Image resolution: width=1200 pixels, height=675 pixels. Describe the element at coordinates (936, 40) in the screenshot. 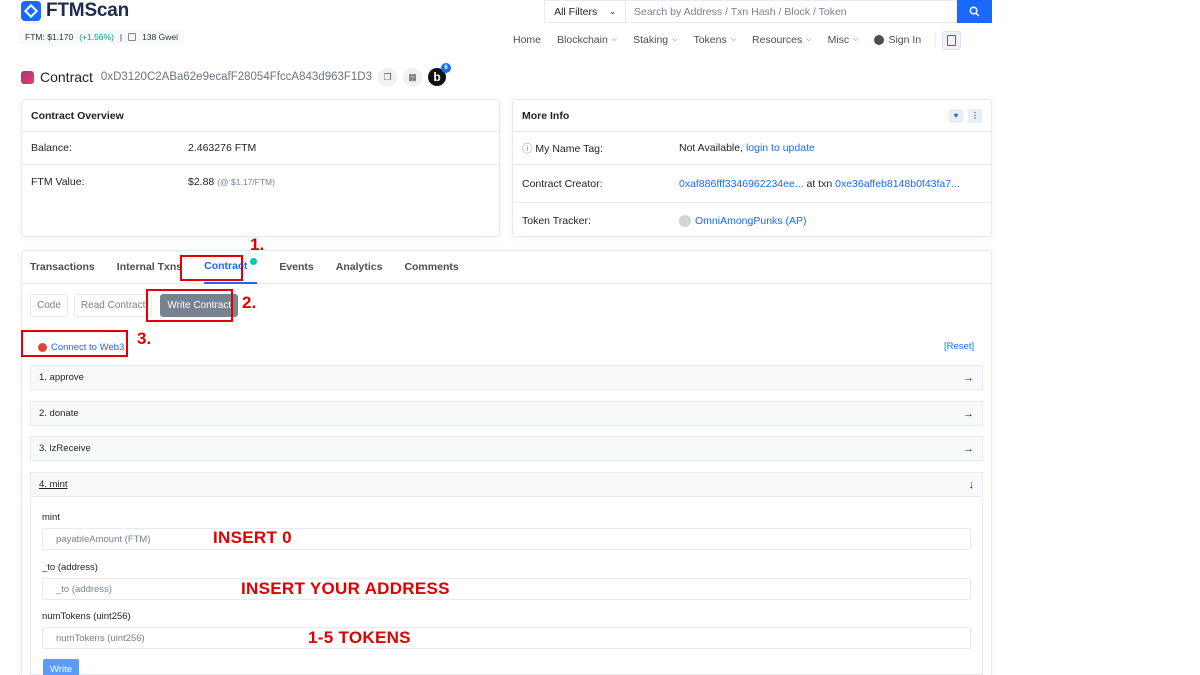

I see `nav-divider` at that location.